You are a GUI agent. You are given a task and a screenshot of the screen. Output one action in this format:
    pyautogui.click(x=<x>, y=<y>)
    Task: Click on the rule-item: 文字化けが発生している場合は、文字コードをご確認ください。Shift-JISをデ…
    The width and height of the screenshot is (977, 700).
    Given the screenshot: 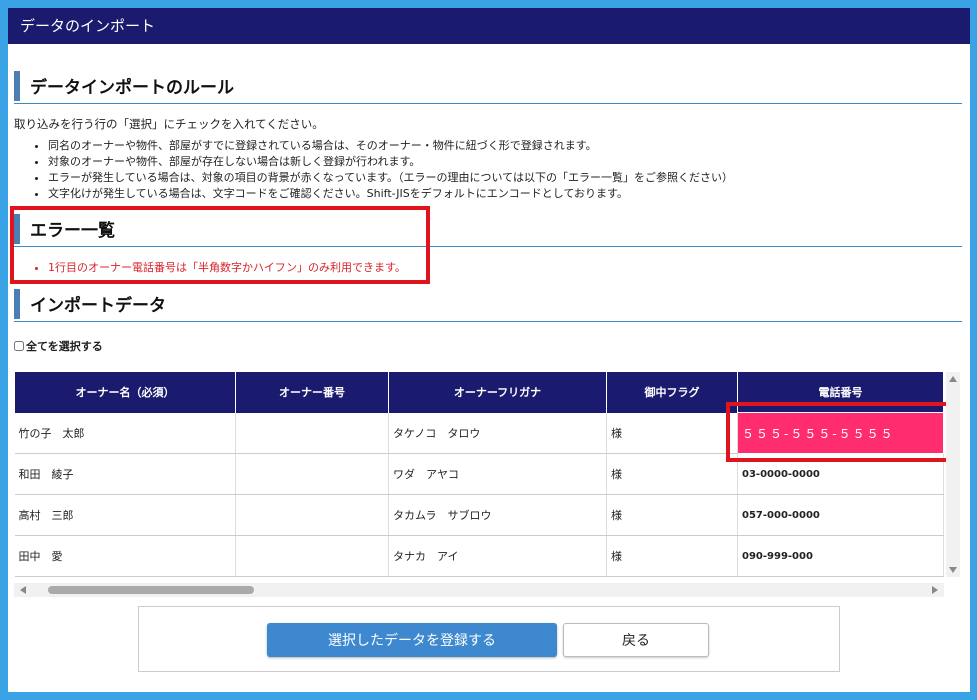 What is the action you would take?
    pyautogui.click(x=390, y=194)
    